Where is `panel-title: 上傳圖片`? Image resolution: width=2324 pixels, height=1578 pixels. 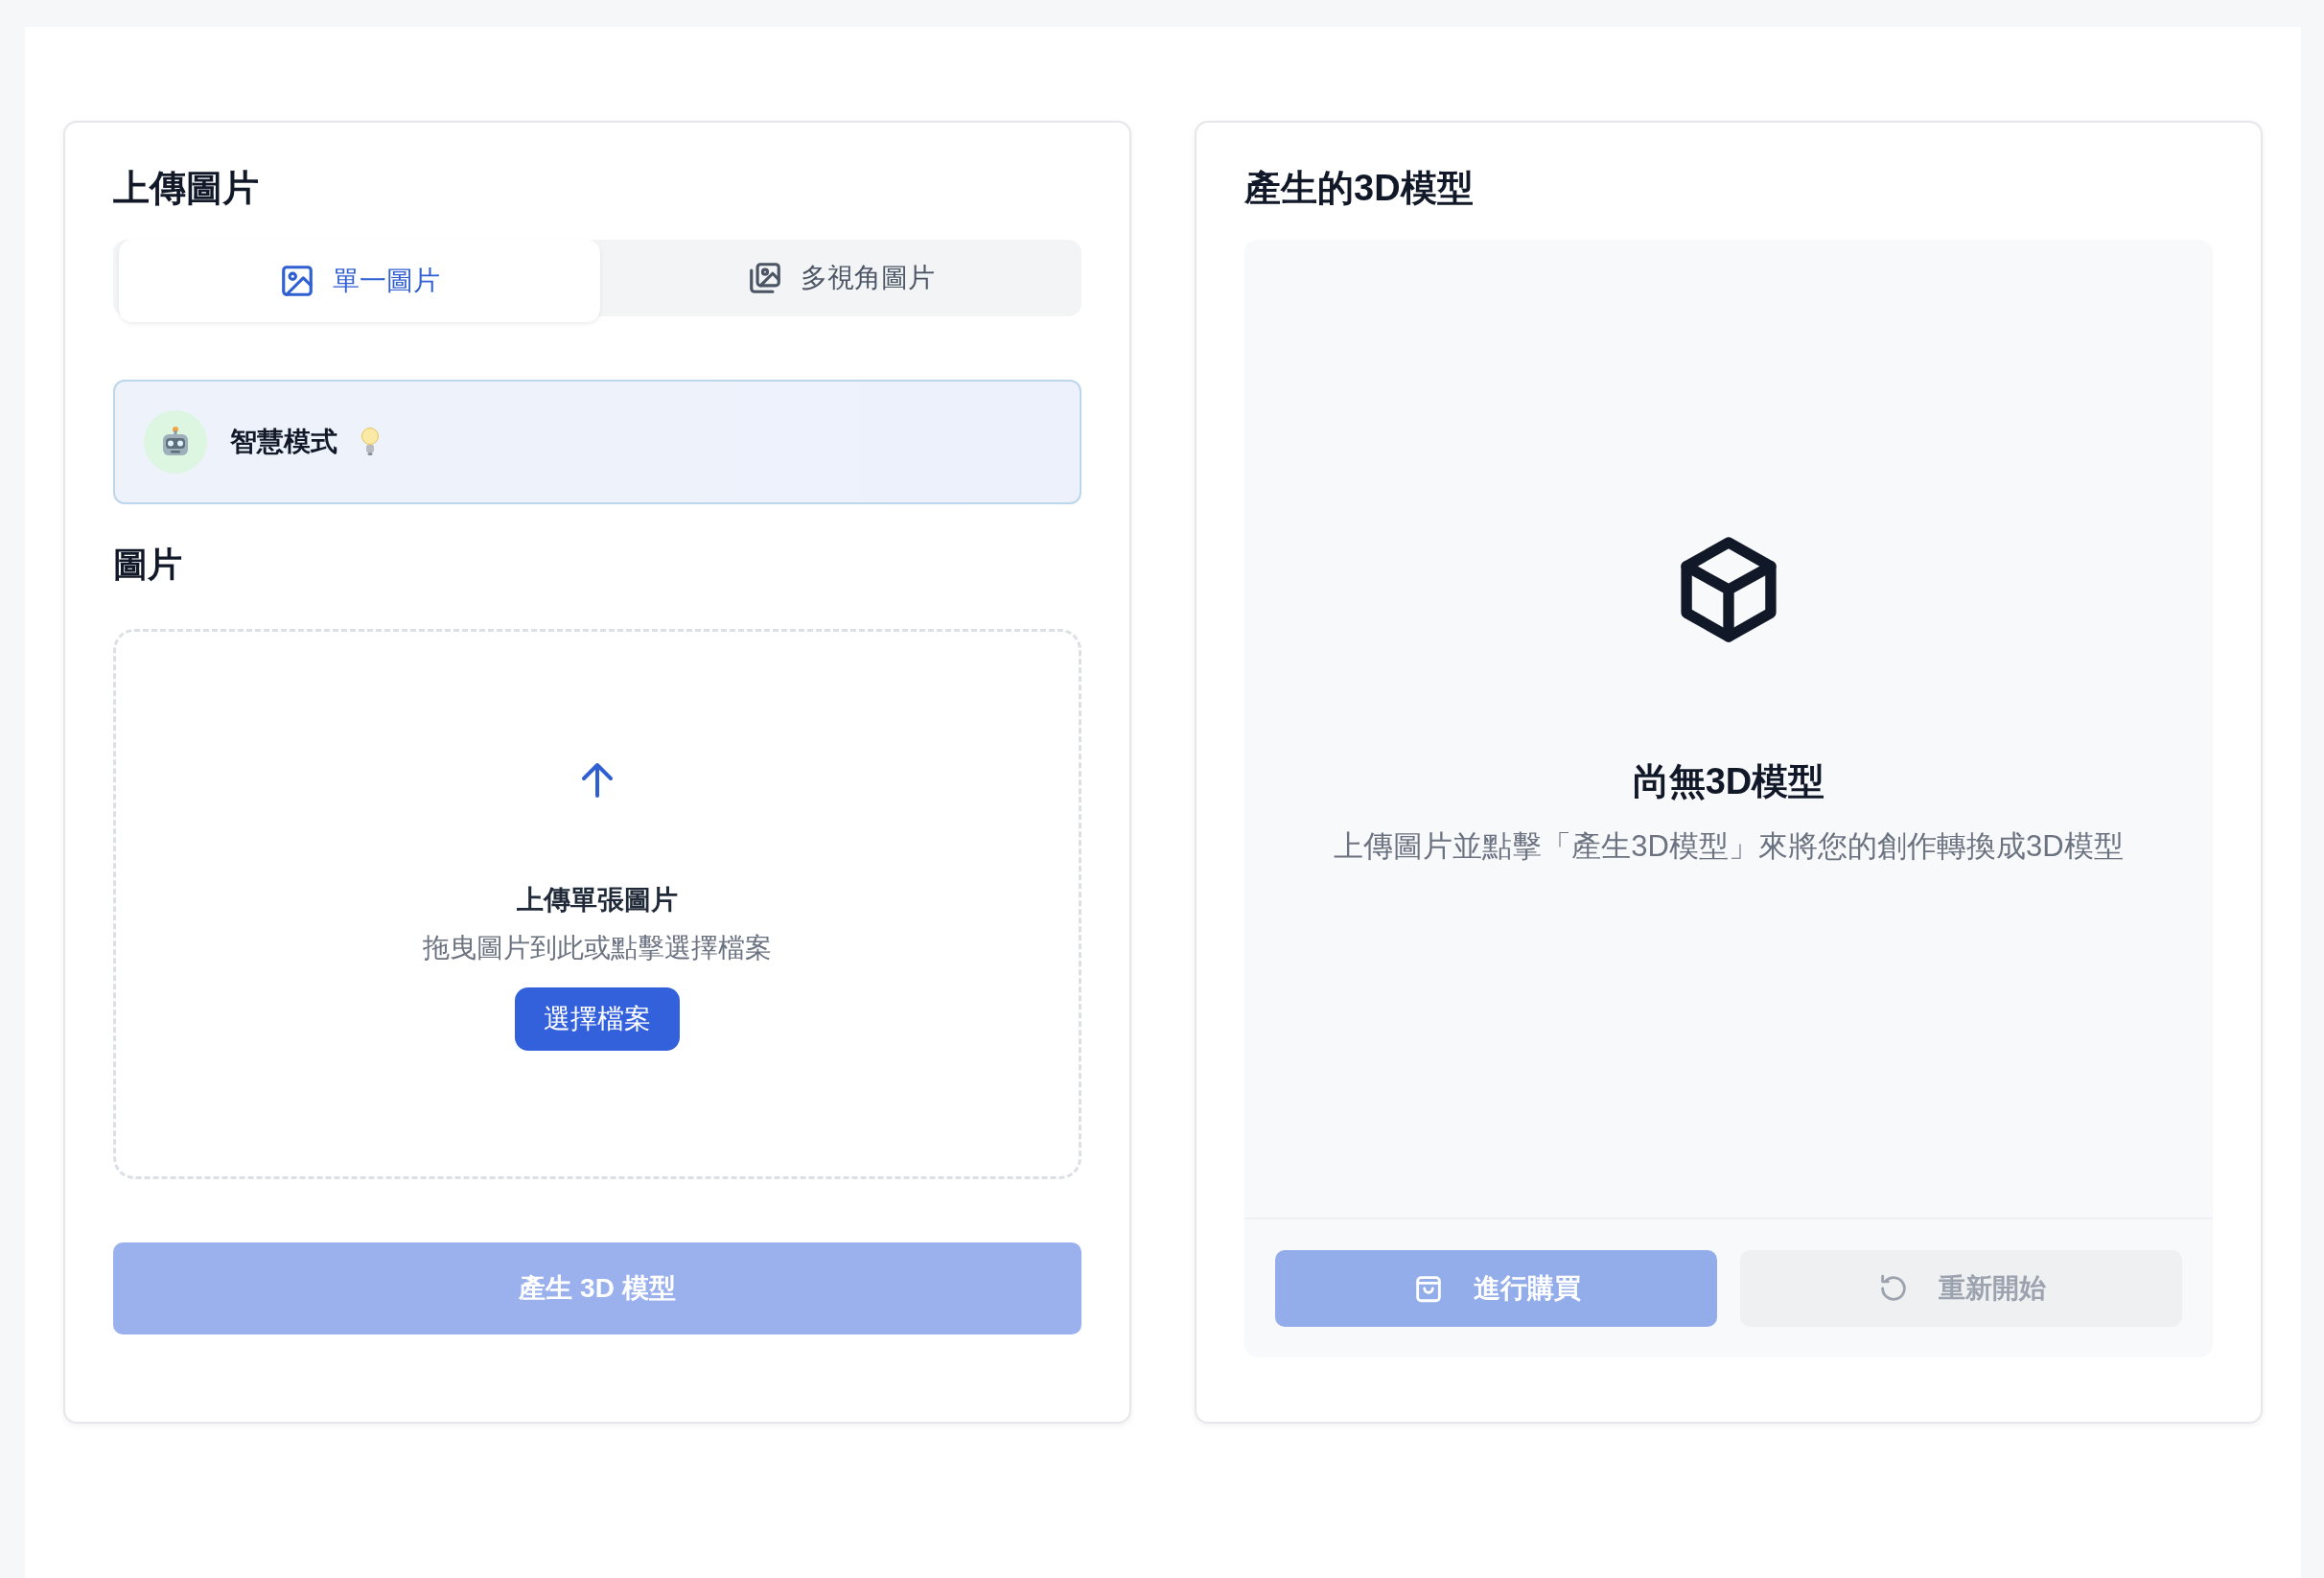
panel-title: 上傳圖片 is located at coordinates (186, 189).